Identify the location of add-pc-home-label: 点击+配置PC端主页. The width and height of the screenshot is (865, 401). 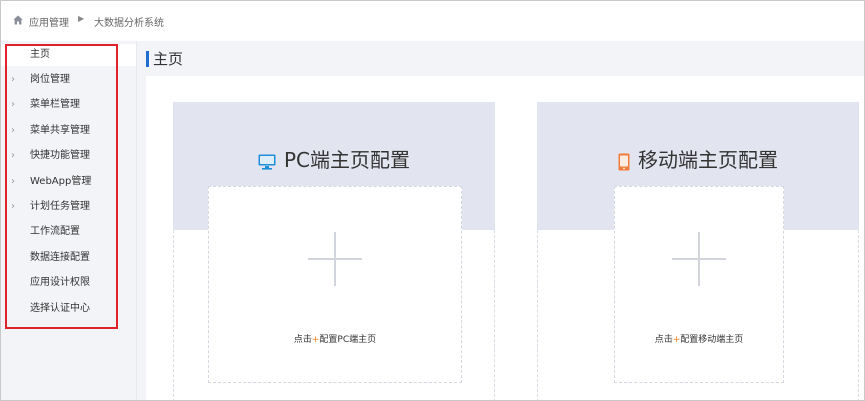
(335, 340).